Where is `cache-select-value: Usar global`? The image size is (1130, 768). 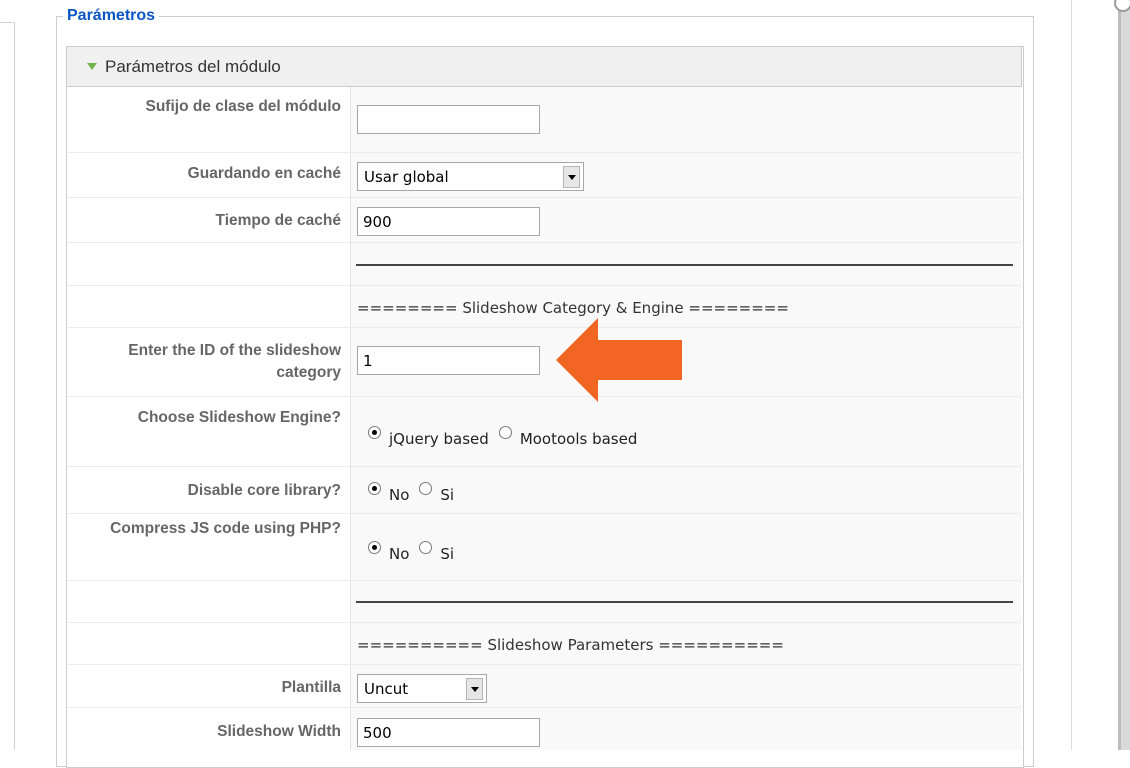
cache-select-value: Usar global is located at coordinates (406, 176).